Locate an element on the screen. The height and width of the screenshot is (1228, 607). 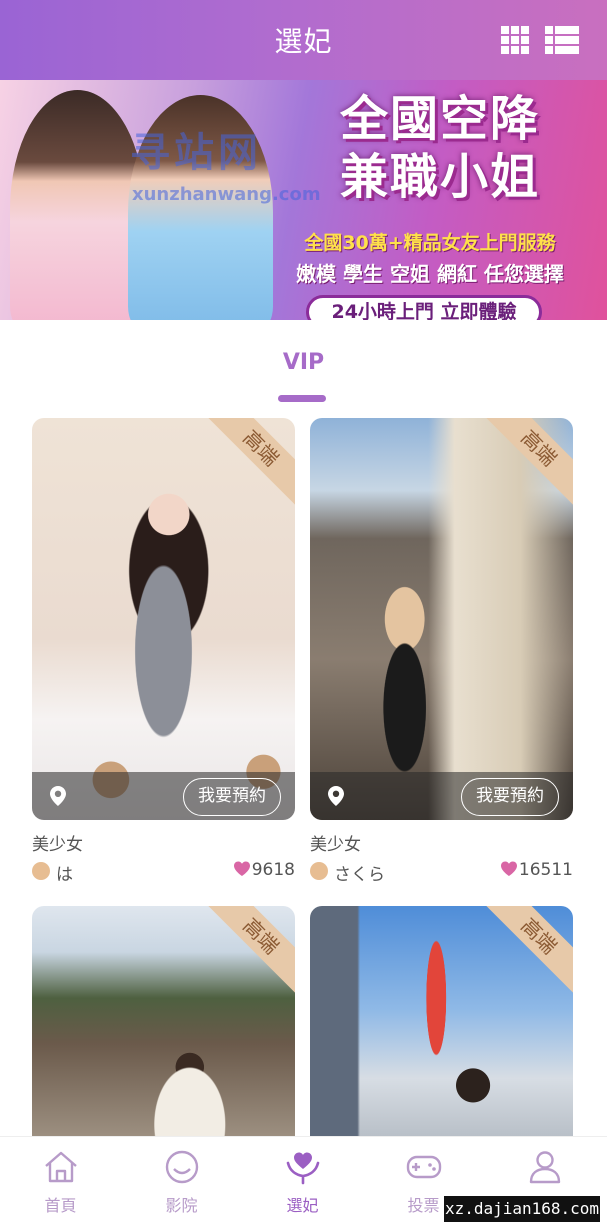
like-count-value: 9618 is located at coordinates (273, 870).